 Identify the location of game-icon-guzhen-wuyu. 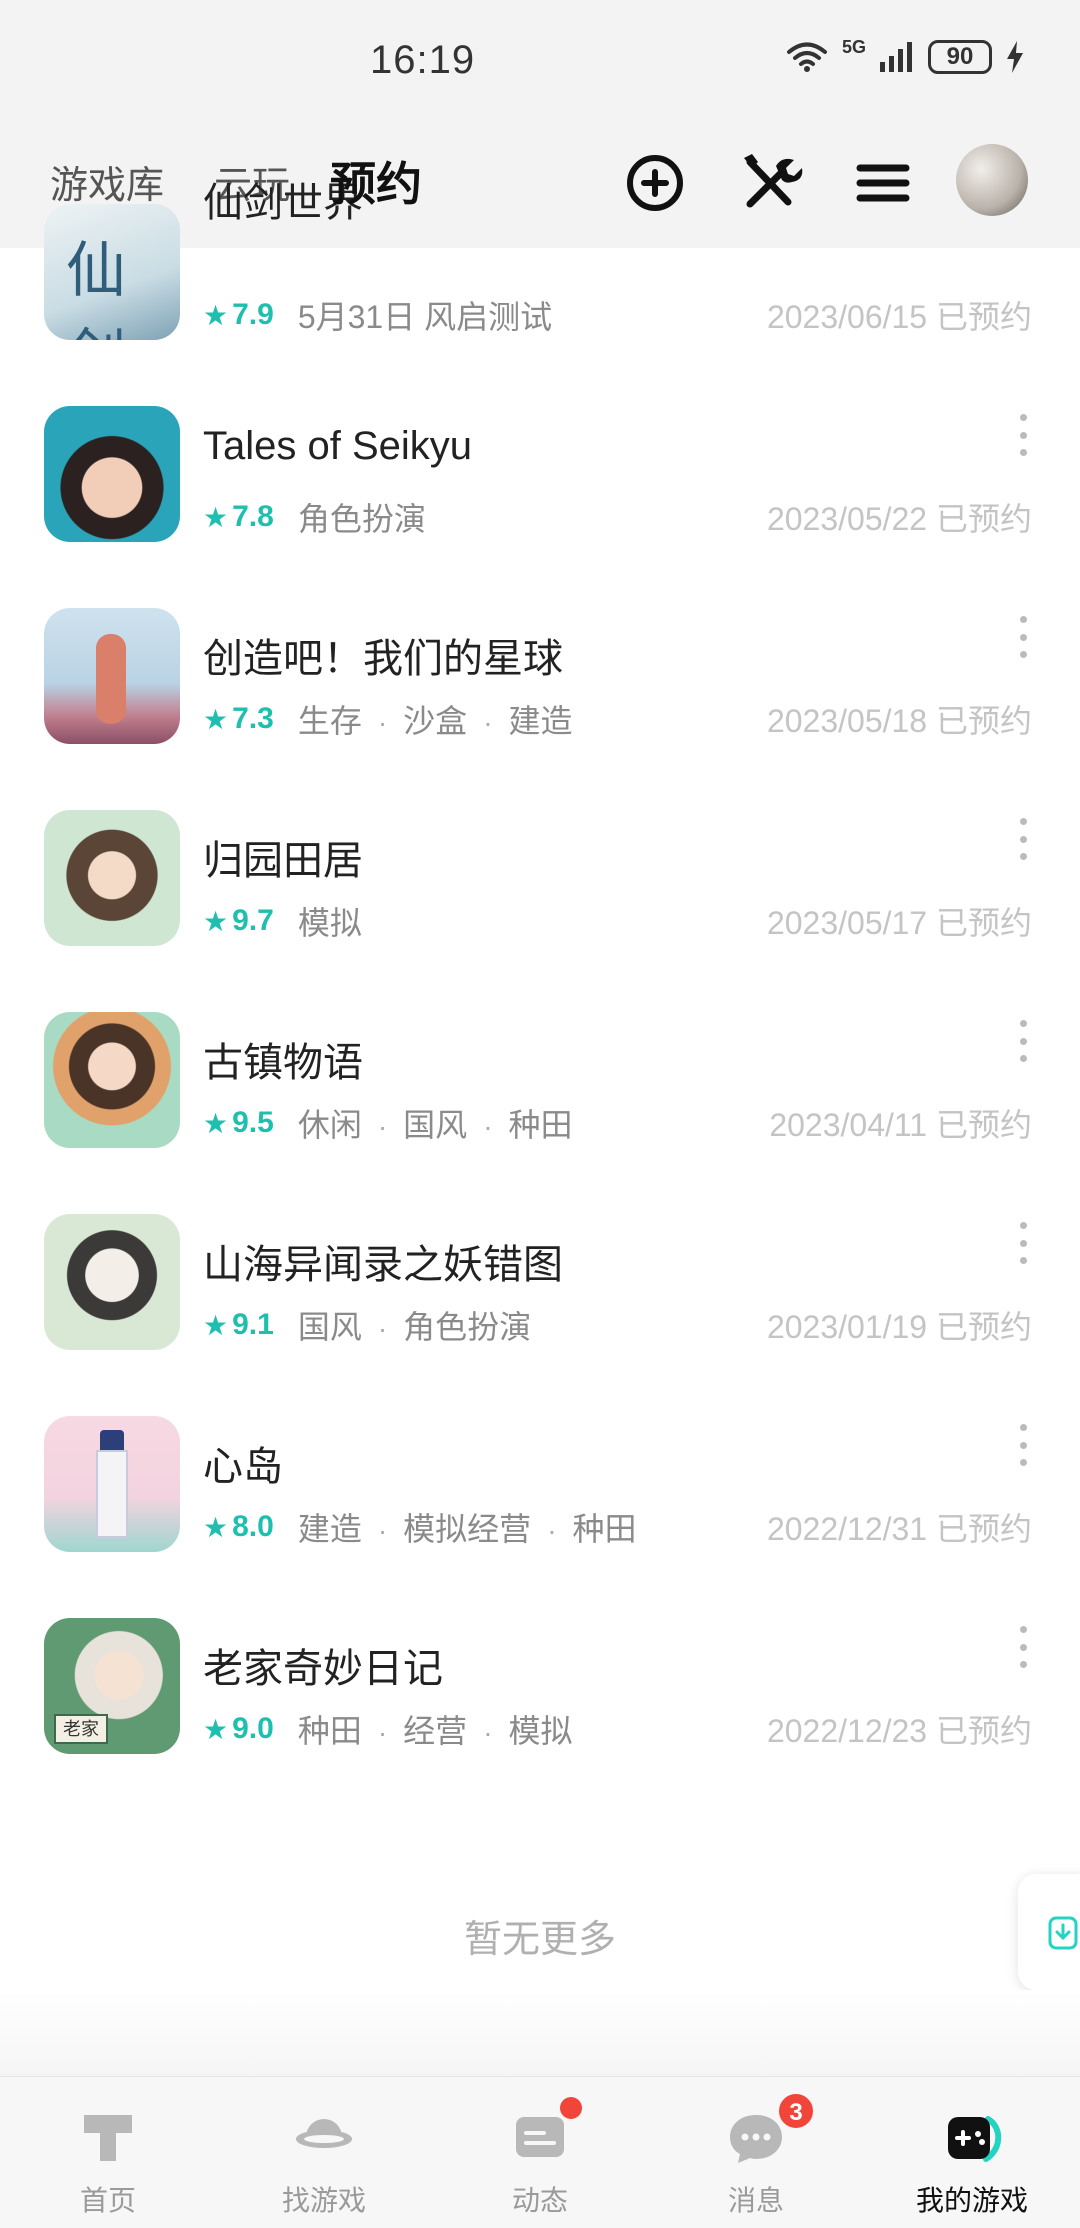
(112, 1080).